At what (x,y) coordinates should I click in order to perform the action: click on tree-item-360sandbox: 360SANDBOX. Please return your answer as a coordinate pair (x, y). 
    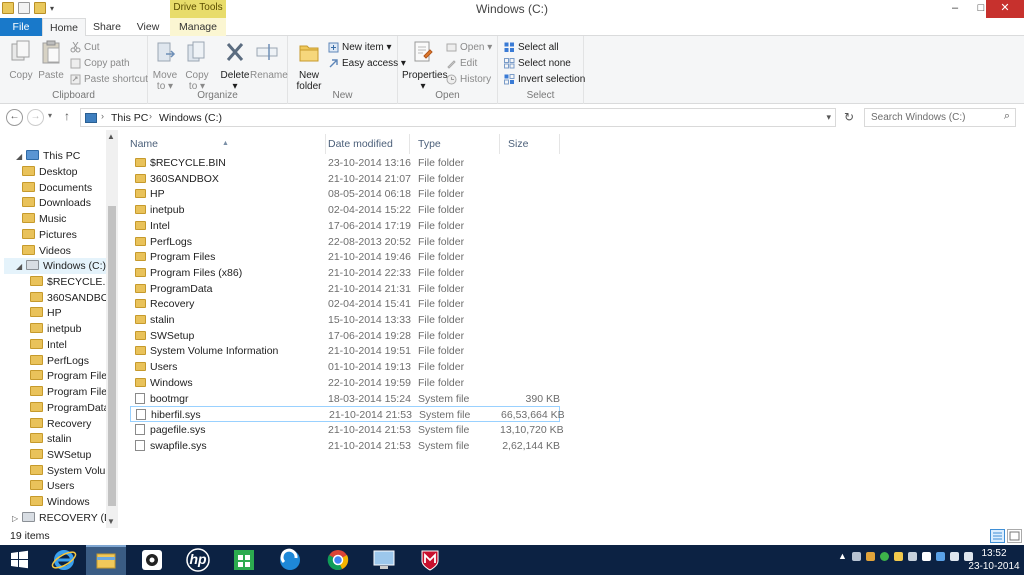
    Looking at the image, I should click on (73, 298).